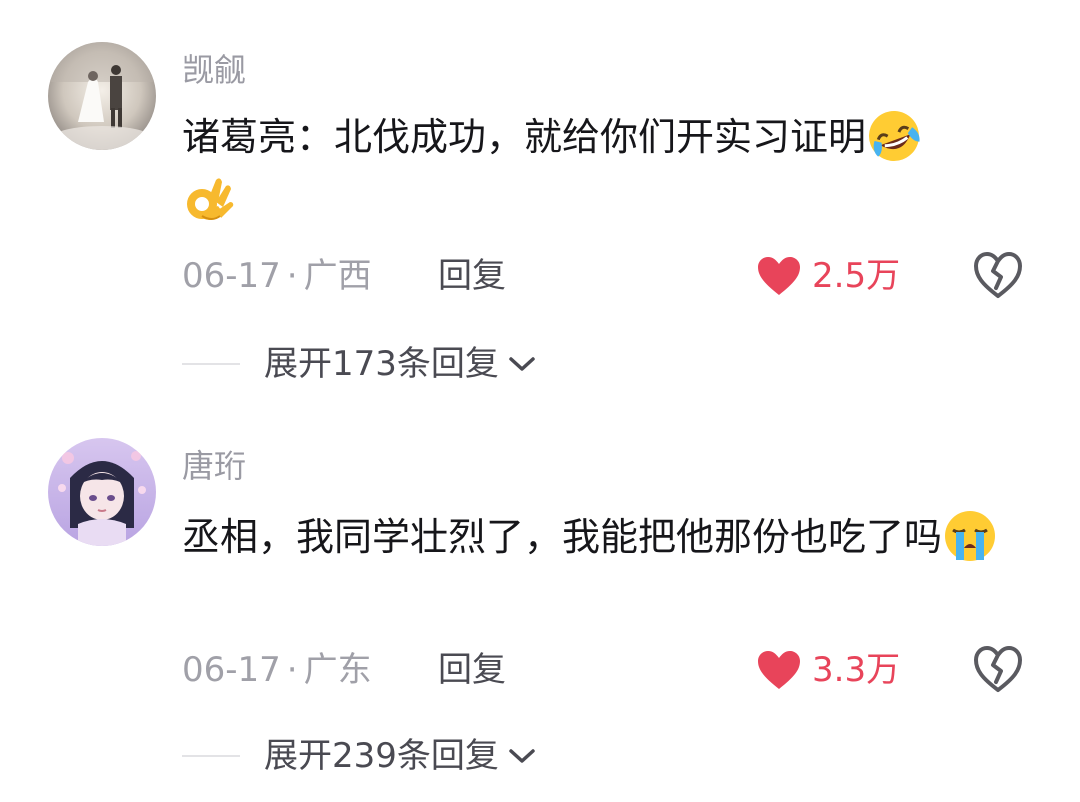 Image resolution: width=1080 pixels, height=802 pixels. What do you see at coordinates (524, 137) in the screenshot?
I see `comment-text-content: 诸葛亮：北伐成功，就给你们开实习证明` at bounding box center [524, 137].